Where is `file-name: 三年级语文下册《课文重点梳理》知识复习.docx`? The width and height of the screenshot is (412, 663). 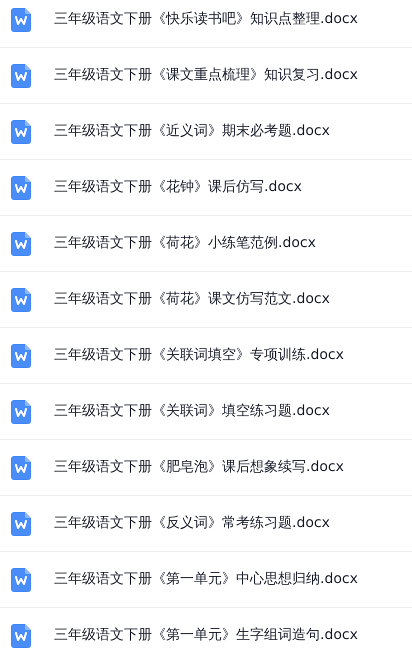 file-name: 三年级语文下册《课文重点梳理》知识复习.docx is located at coordinates (206, 75).